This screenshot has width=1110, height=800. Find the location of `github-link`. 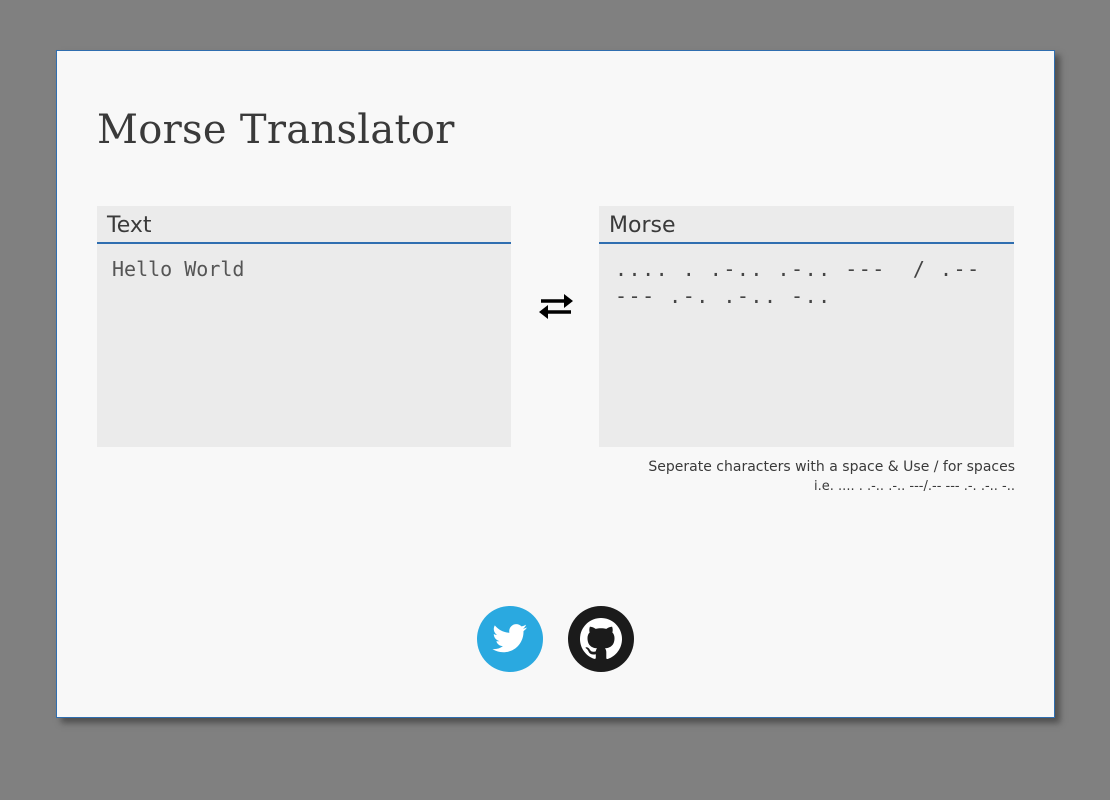

github-link is located at coordinates (601, 639).